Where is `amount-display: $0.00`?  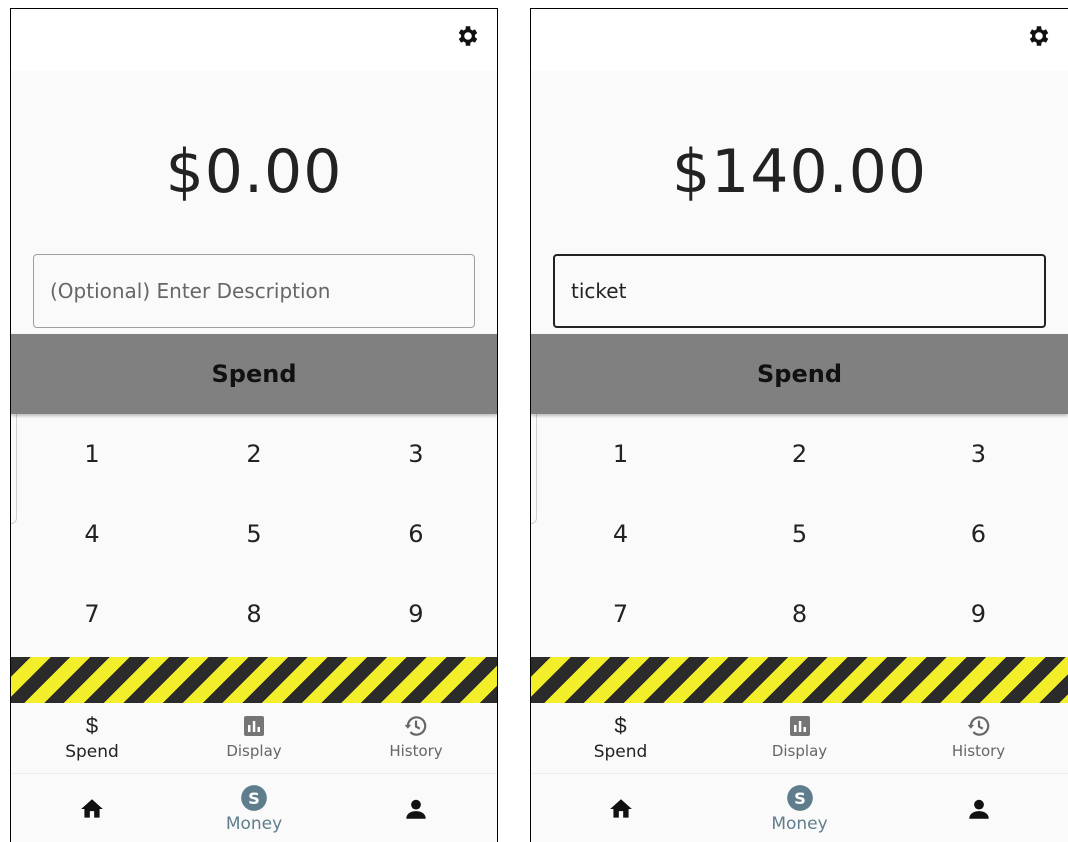 amount-display: $0.00 is located at coordinates (254, 172).